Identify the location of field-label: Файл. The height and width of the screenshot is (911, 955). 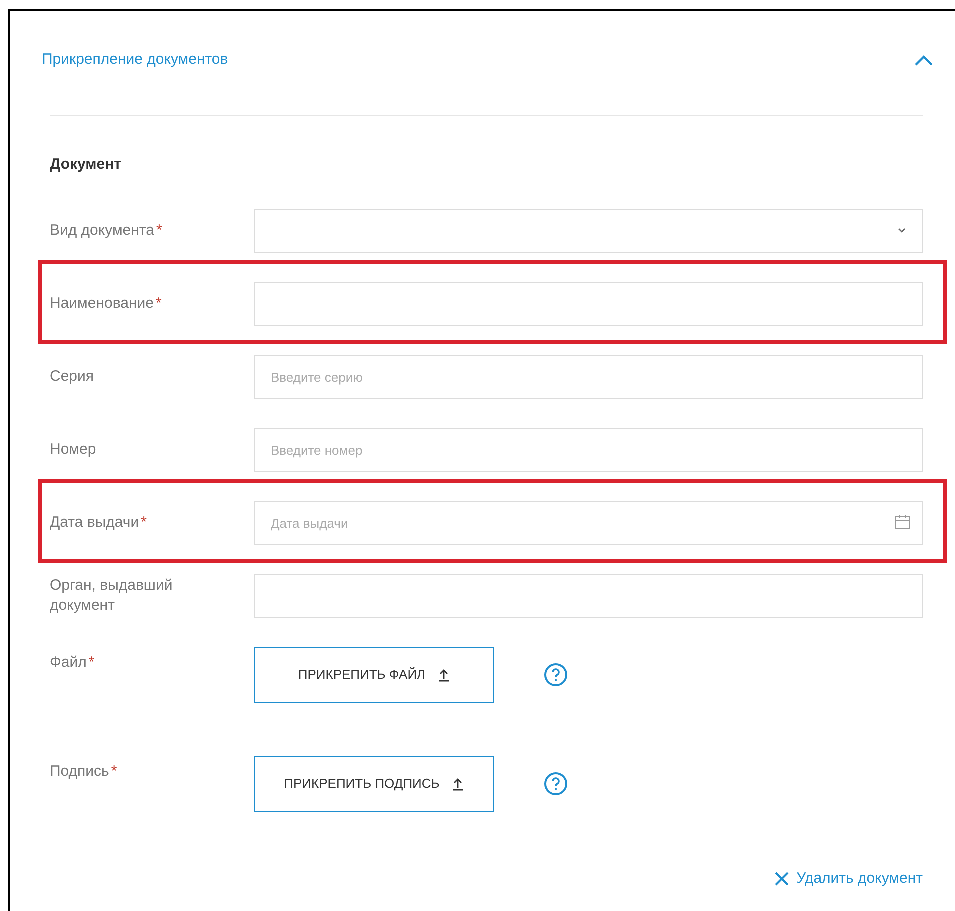
(68, 662).